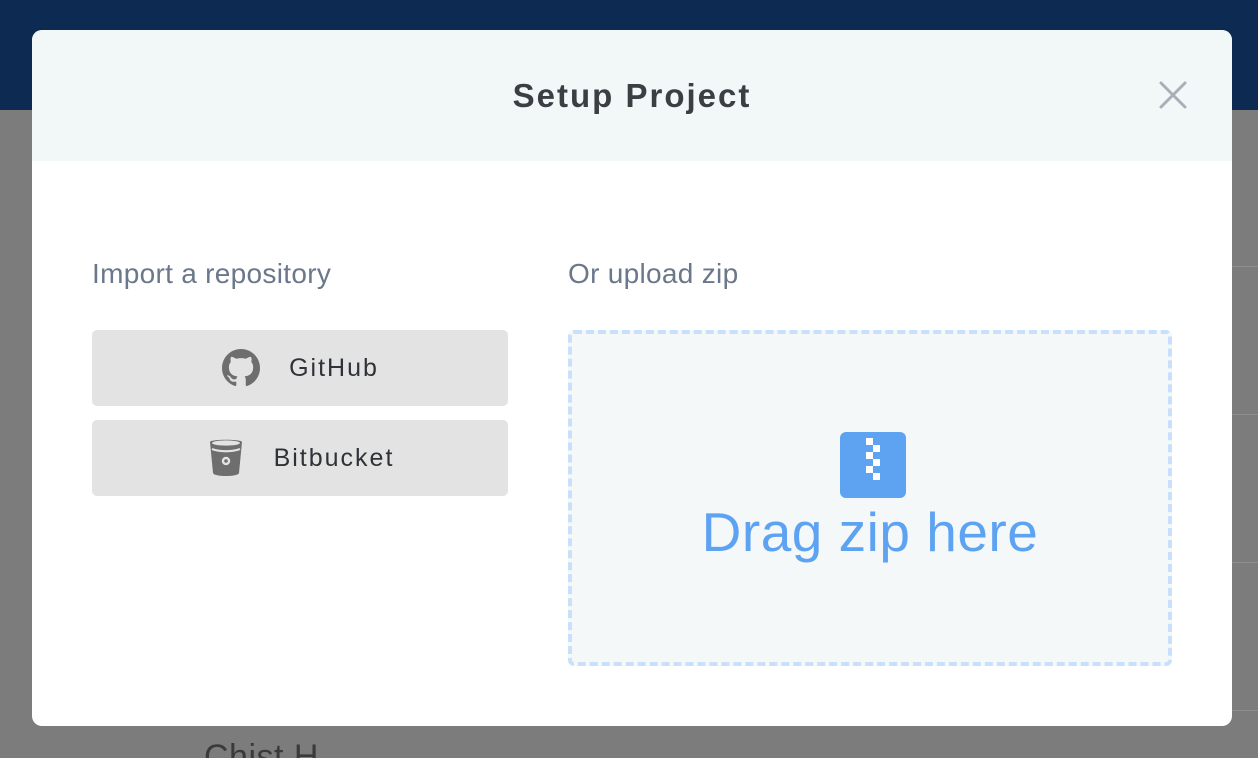  What do you see at coordinates (226, 458) in the screenshot?
I see `bitbucket-icon` at bounding box center [226, 458].